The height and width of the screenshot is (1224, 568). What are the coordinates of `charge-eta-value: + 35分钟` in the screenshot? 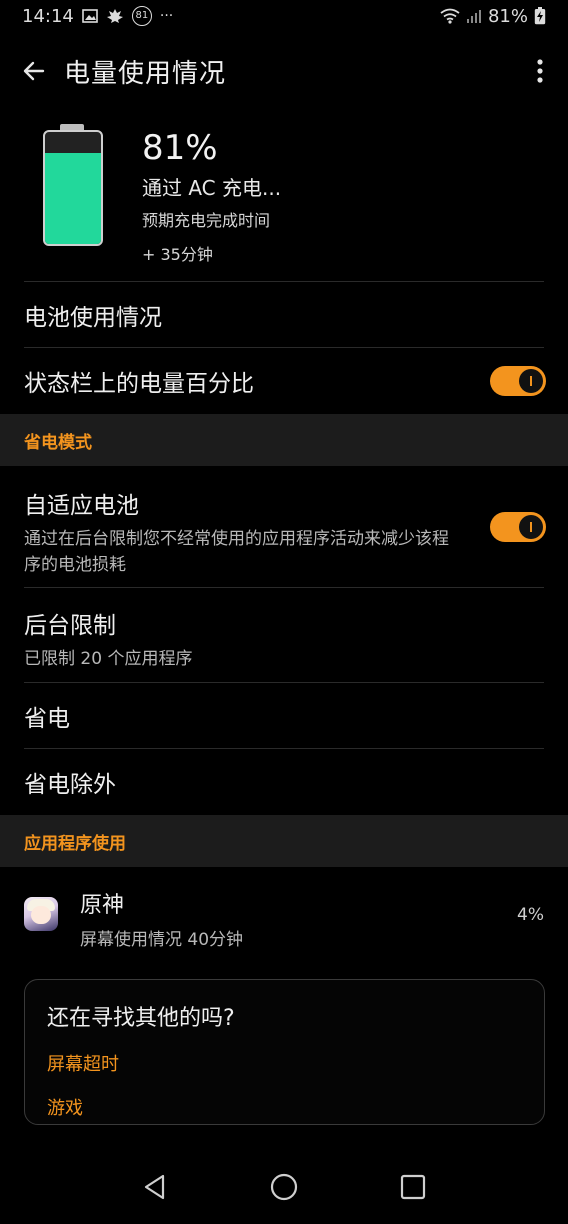 It's located at (177, 254).